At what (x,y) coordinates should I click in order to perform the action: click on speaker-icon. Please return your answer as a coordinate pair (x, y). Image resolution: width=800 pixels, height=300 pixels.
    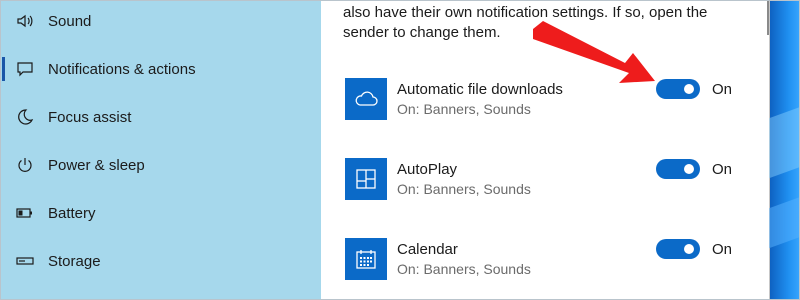
    Looking at the image, I should click on (25, 21).